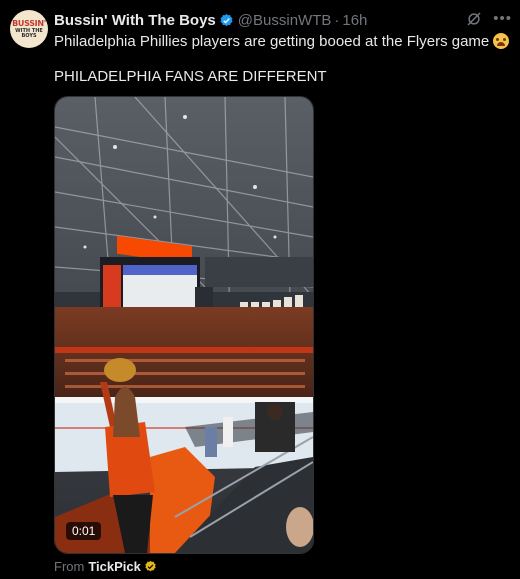 The width and height of the screenshot is (520, 579). Describe the element at coordinates (29, 23) in the screenshot. I see `avatar-logo-text: BUSSIN'` at that location.